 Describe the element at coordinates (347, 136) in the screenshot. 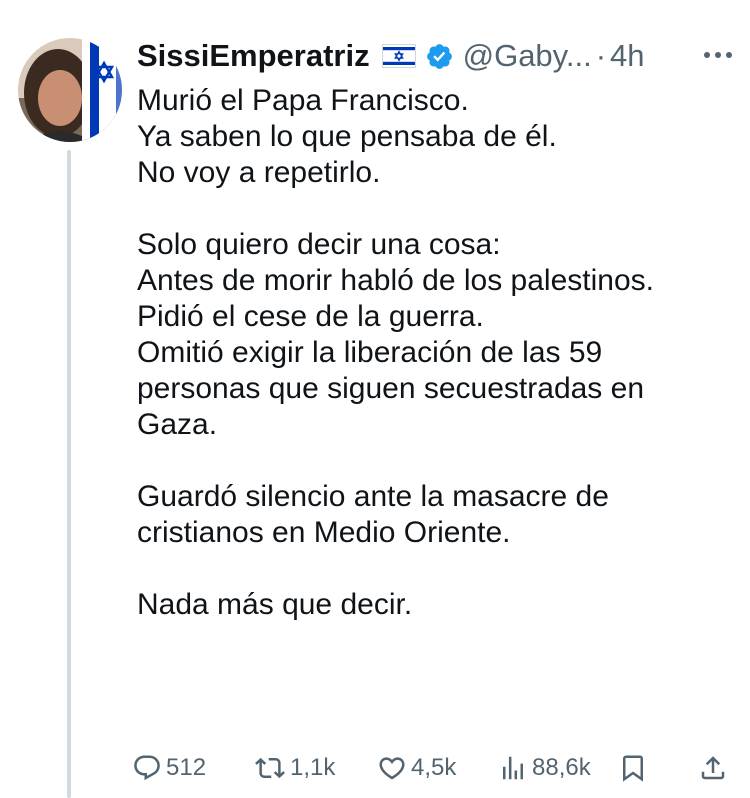

I see `tweet-line: Ya saben lo que pensaba de él.` at that location.